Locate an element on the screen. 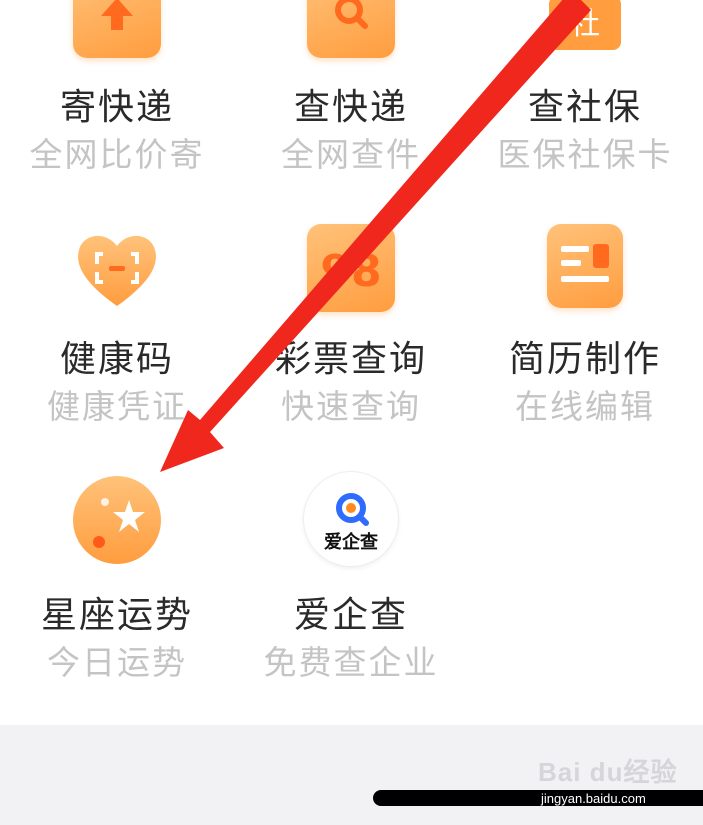  service-title: 简历制作 is located at coordinates (584, 359).